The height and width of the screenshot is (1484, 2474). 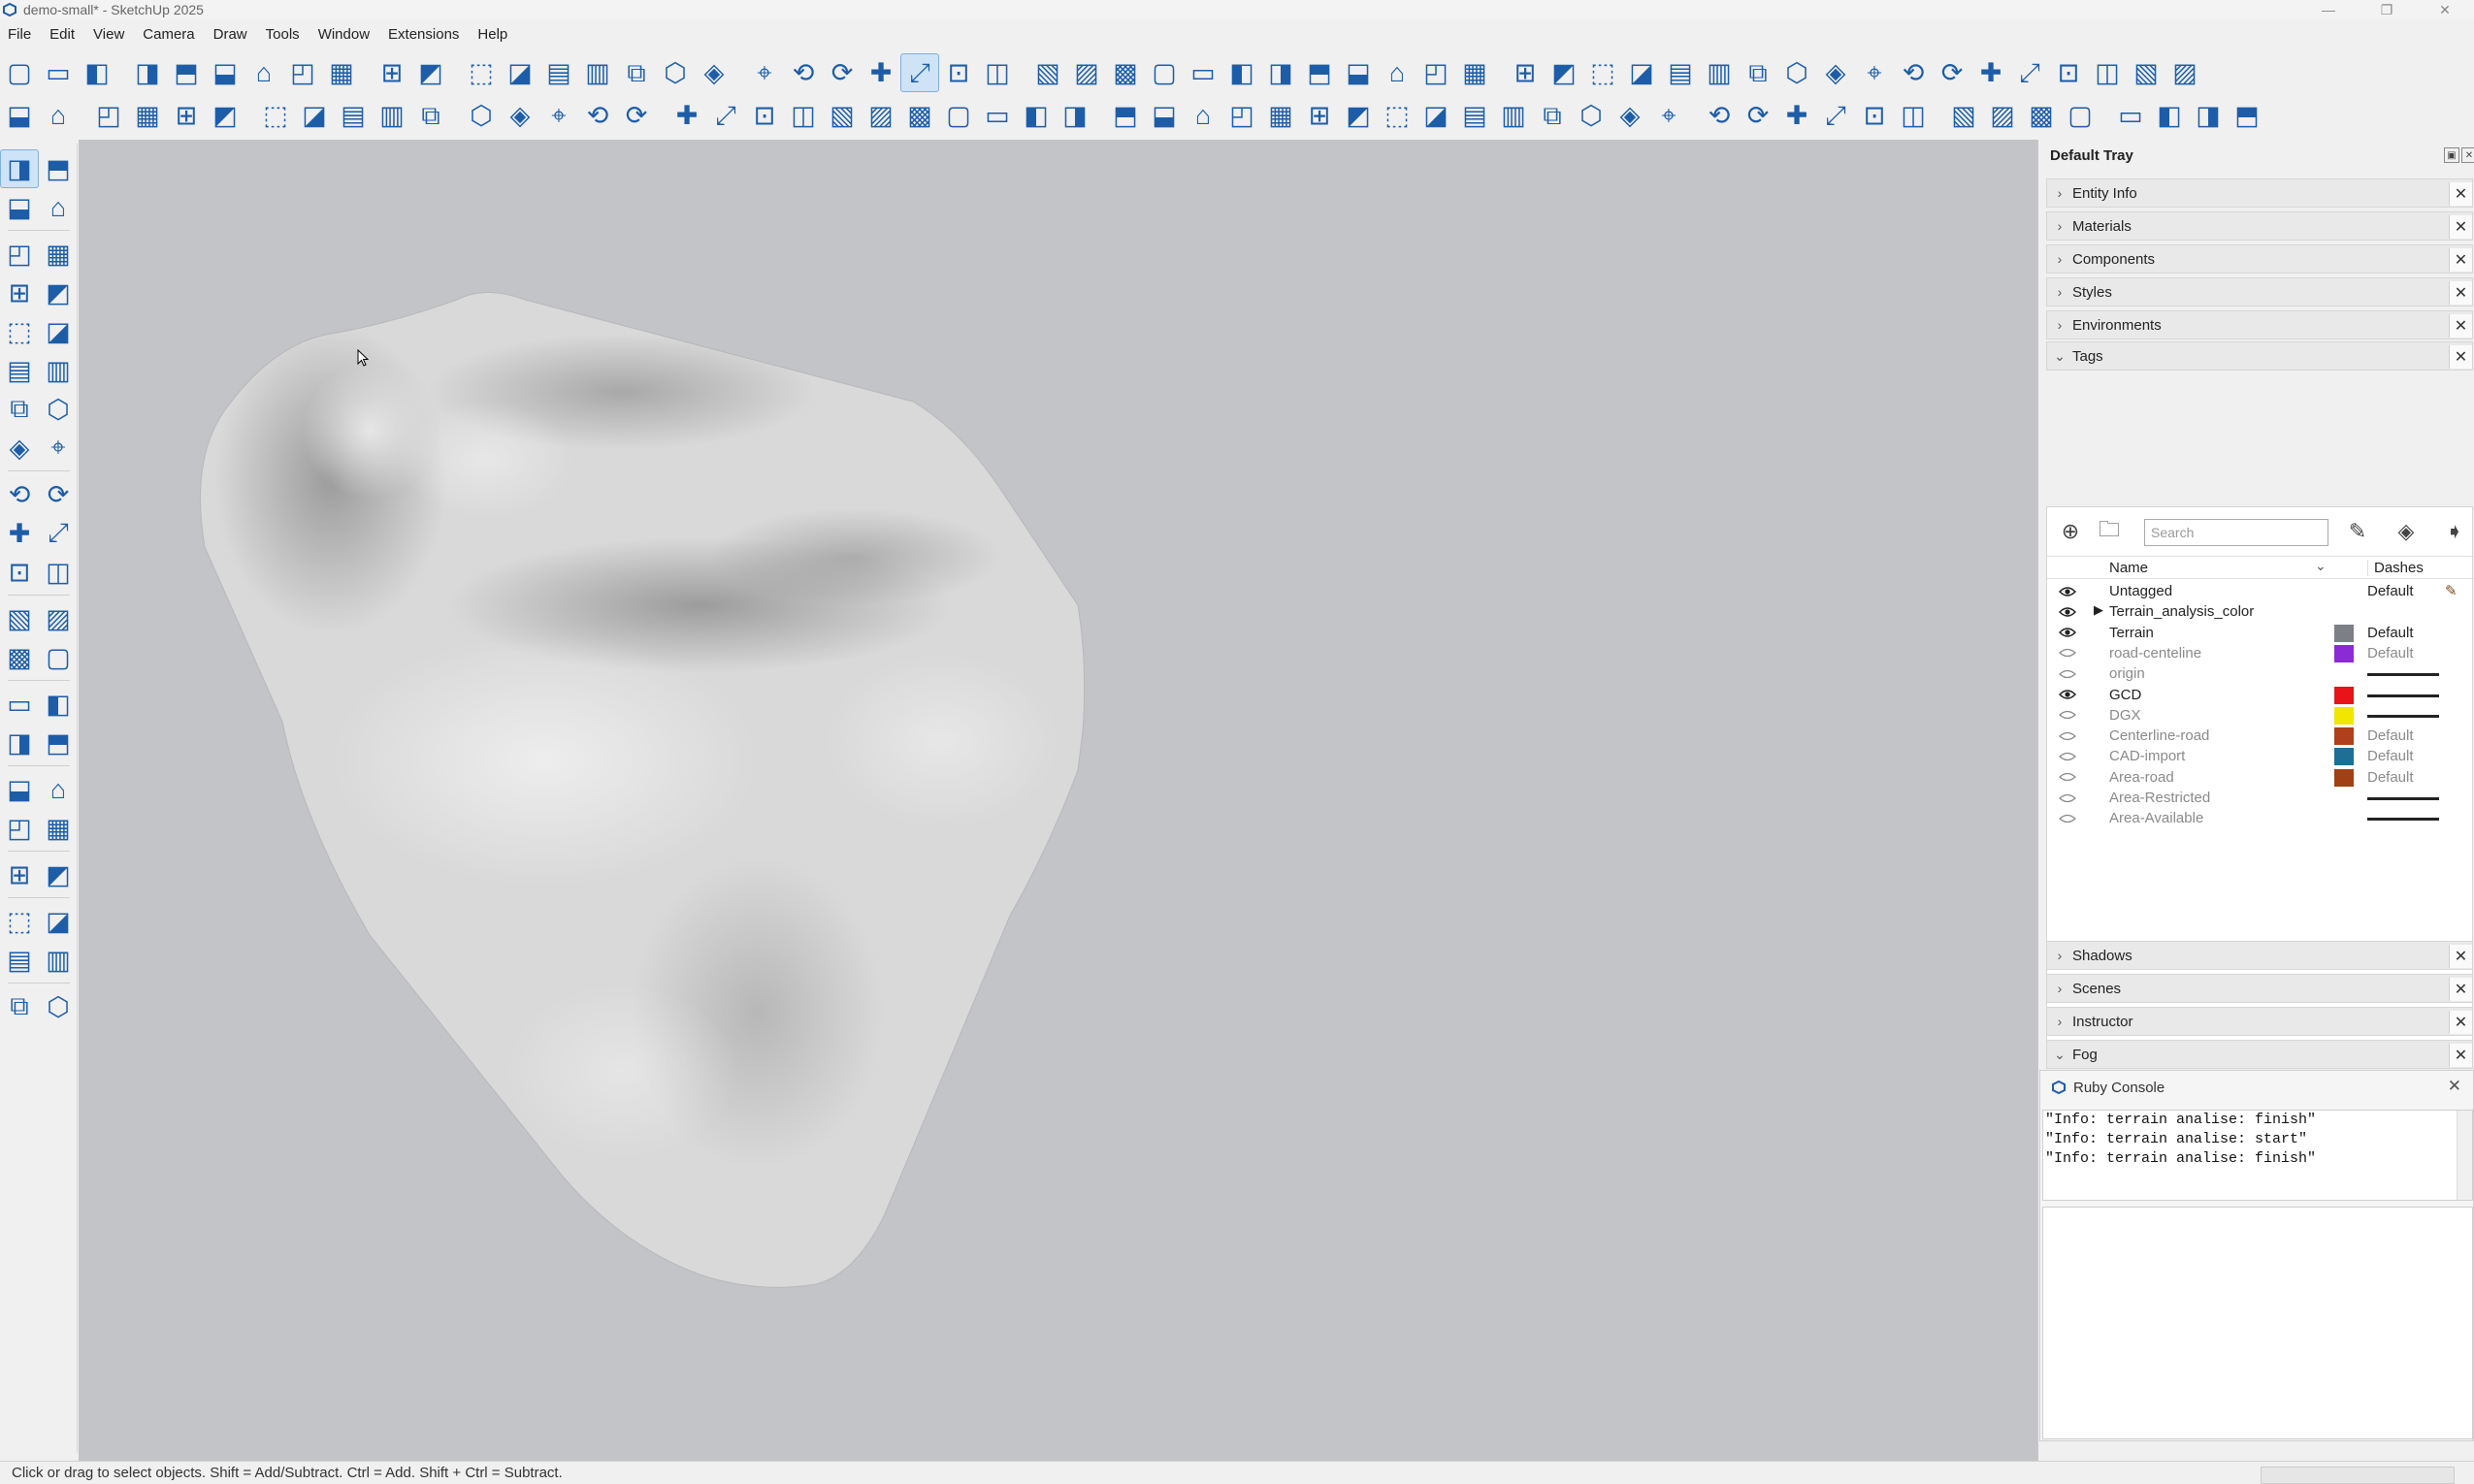 What do you see at coordinates (2260, 715) in the screenshot?
I see `tag-row: DGX` at bounding box center [2260, 715].